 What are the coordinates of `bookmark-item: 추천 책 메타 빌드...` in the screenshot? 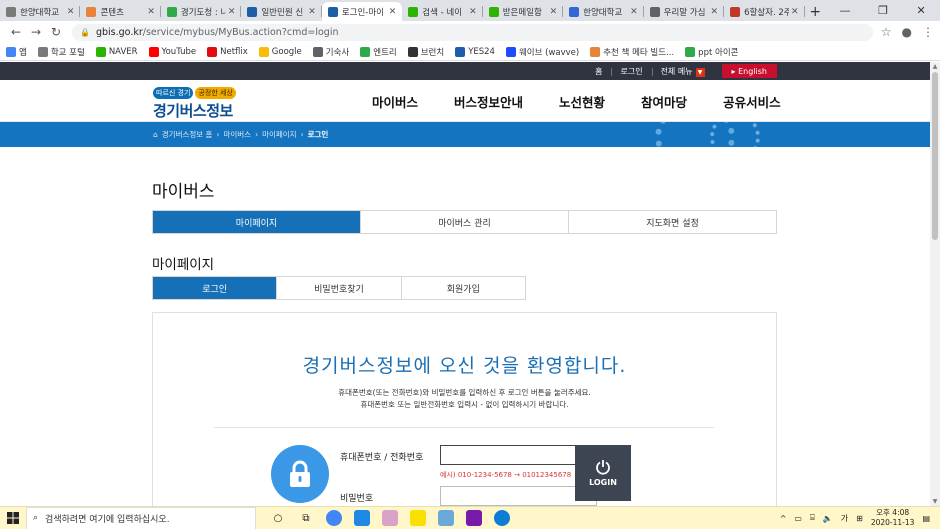 It's located at (632, 52).